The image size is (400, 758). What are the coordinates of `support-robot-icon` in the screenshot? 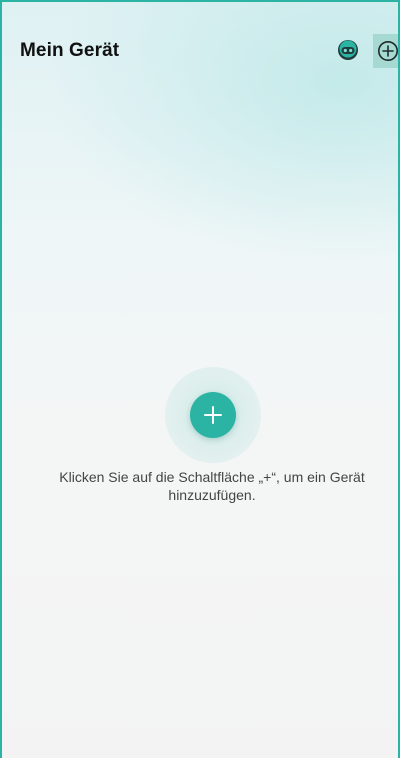 It's located at (348, 50).